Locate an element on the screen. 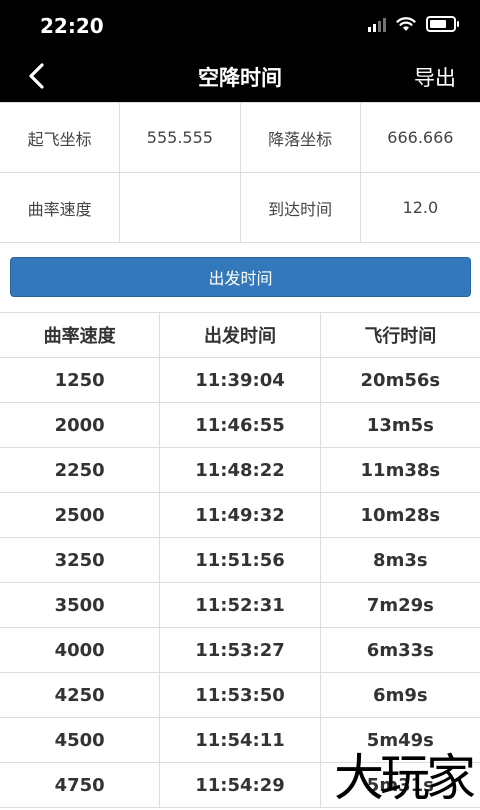 Image resolution: width=480 pixels, height=810 pixels. table-row: 3500 11:52:31 7m29s is located at coordinates (240, 605).